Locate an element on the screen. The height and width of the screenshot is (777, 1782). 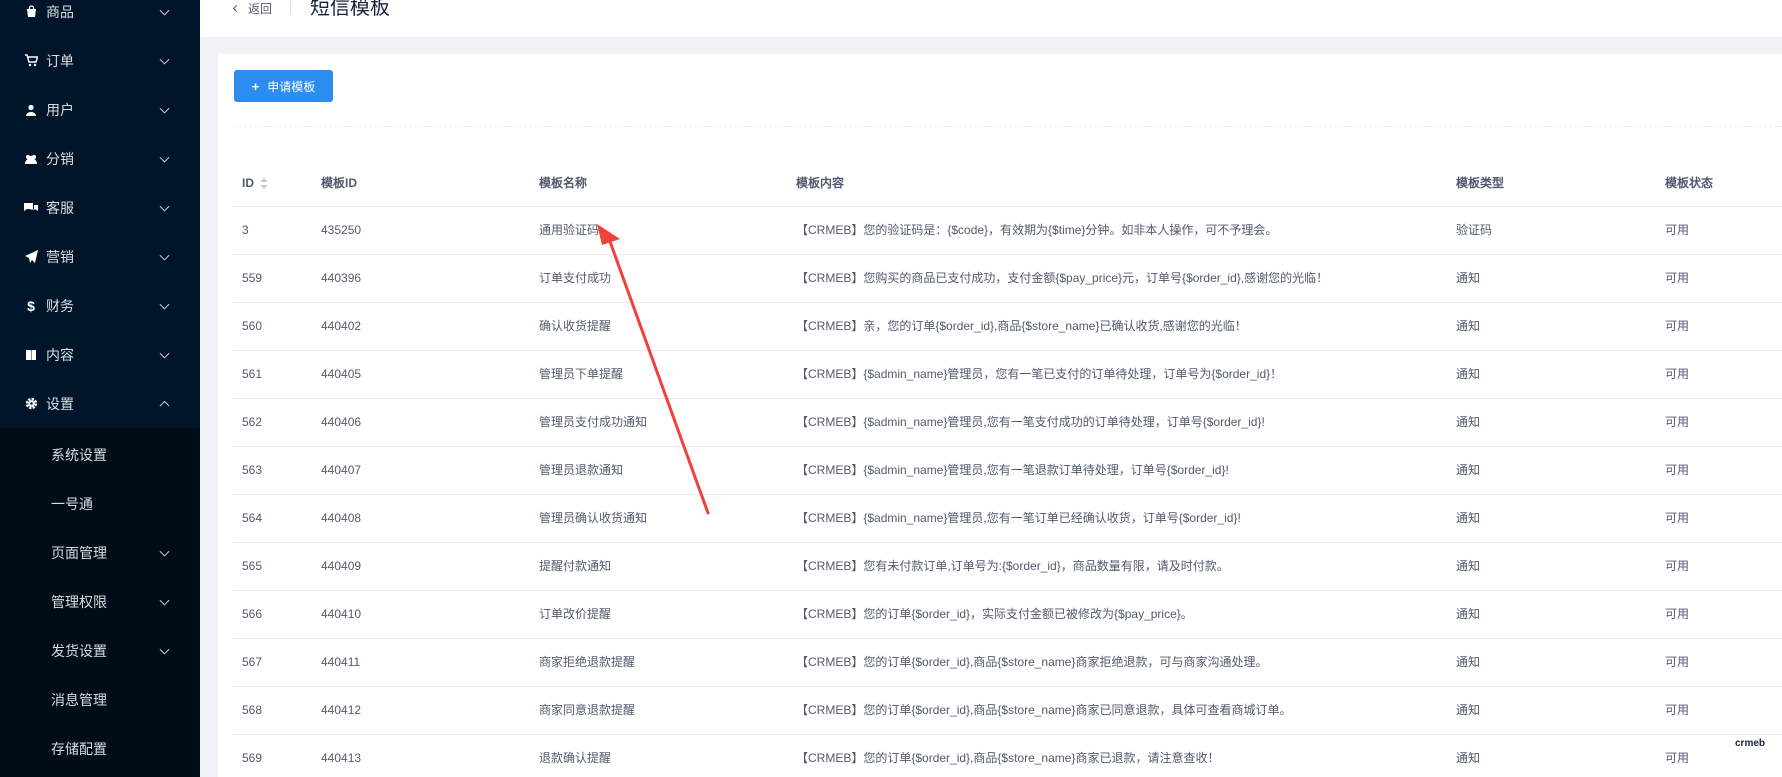
cell-id: 562 is located at coordinates (252, 422).